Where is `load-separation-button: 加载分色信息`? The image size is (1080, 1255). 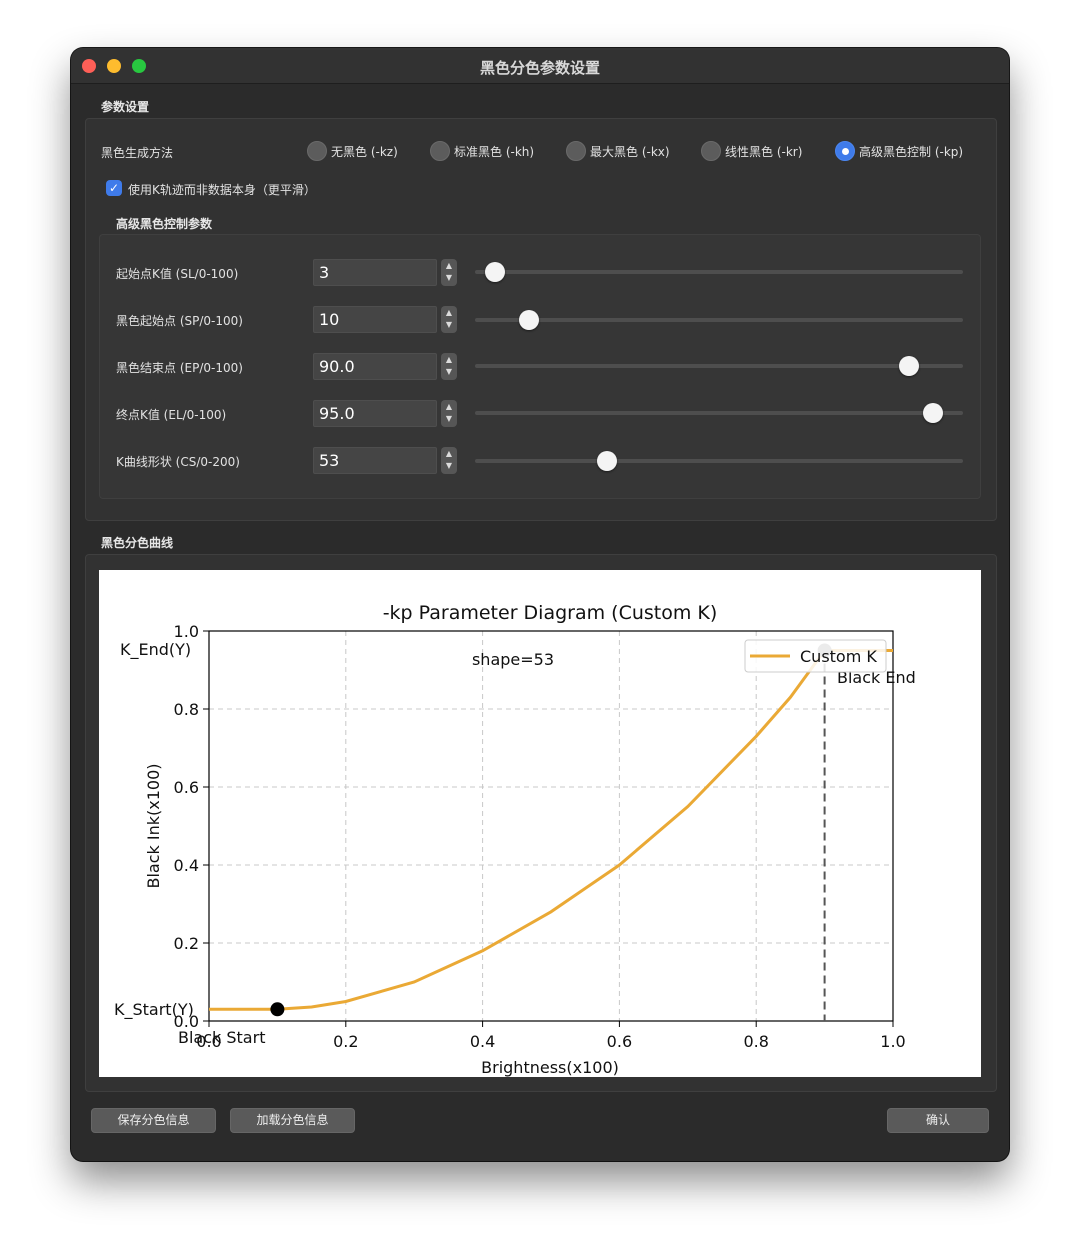
load-separation-button: 加载分色信息 is located at coordinates (292, 1120).